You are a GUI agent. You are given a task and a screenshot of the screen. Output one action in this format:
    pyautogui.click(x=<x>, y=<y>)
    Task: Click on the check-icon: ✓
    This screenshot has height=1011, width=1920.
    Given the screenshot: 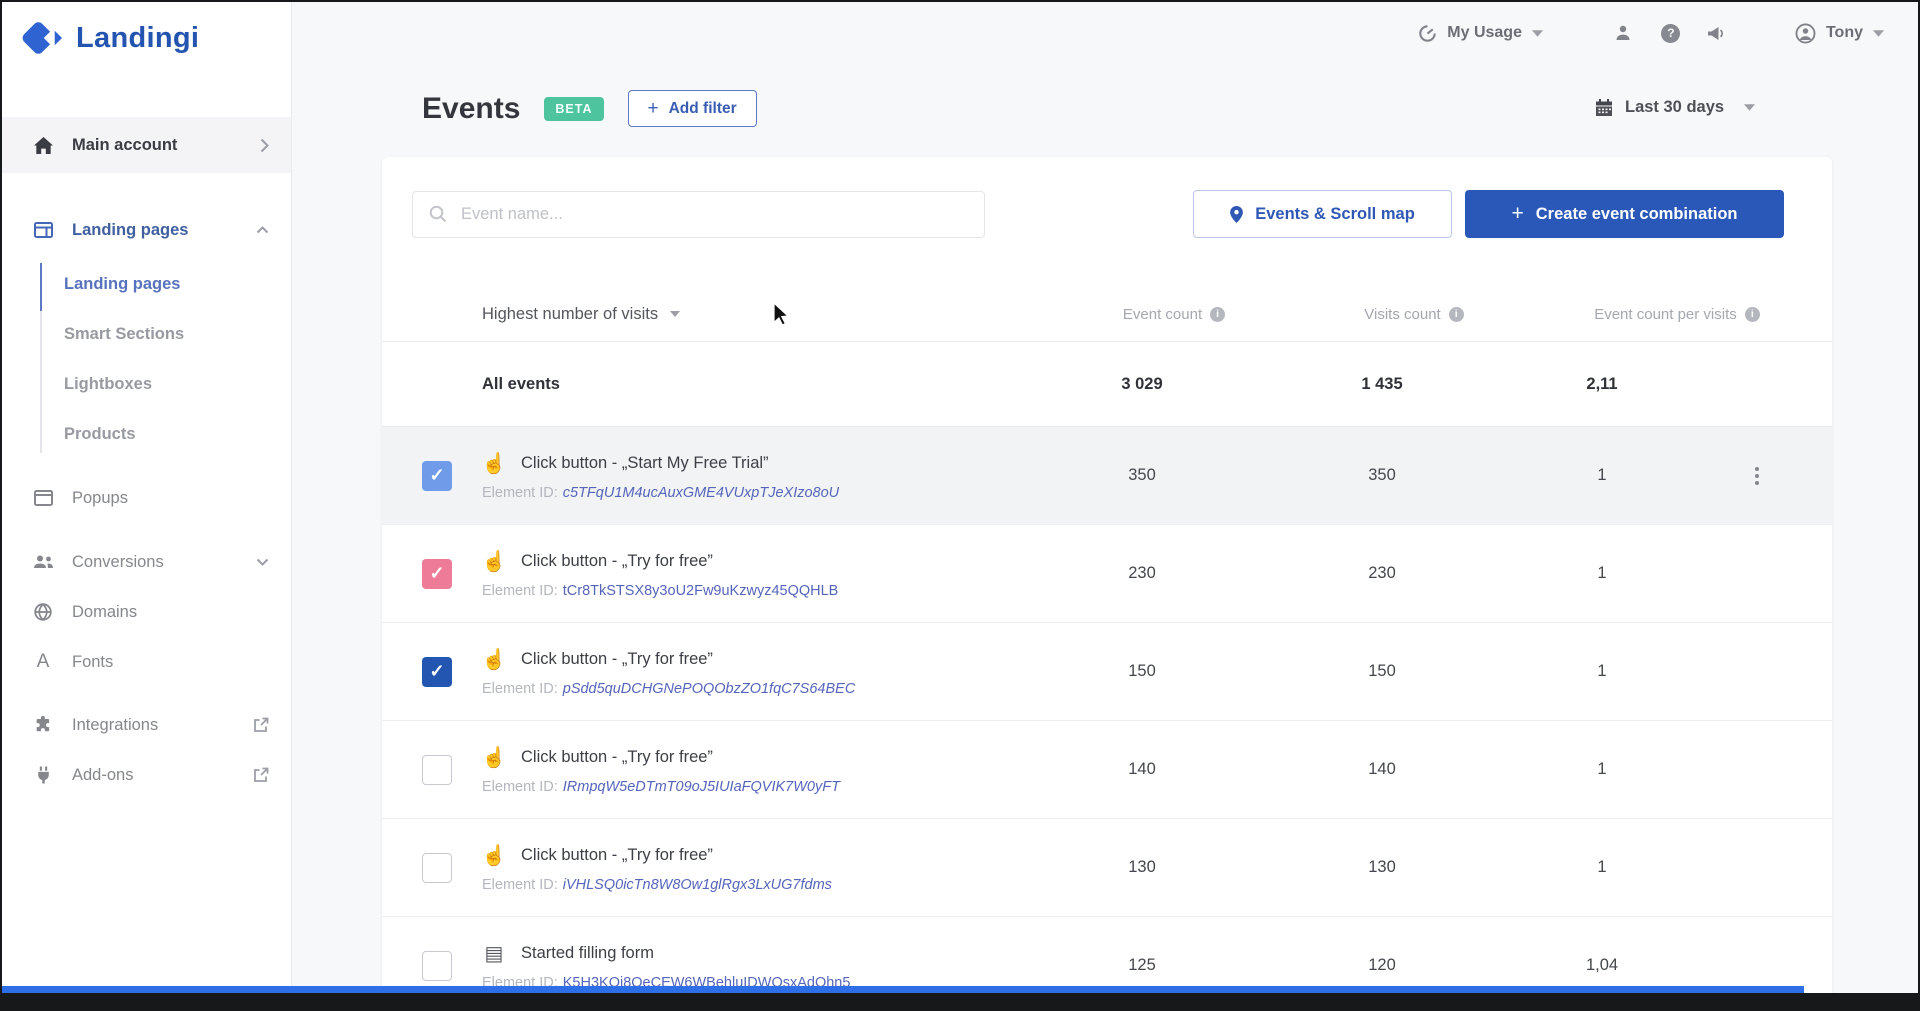 What is the action you would take?
    pyautogui.click(x=437, y=671)
    